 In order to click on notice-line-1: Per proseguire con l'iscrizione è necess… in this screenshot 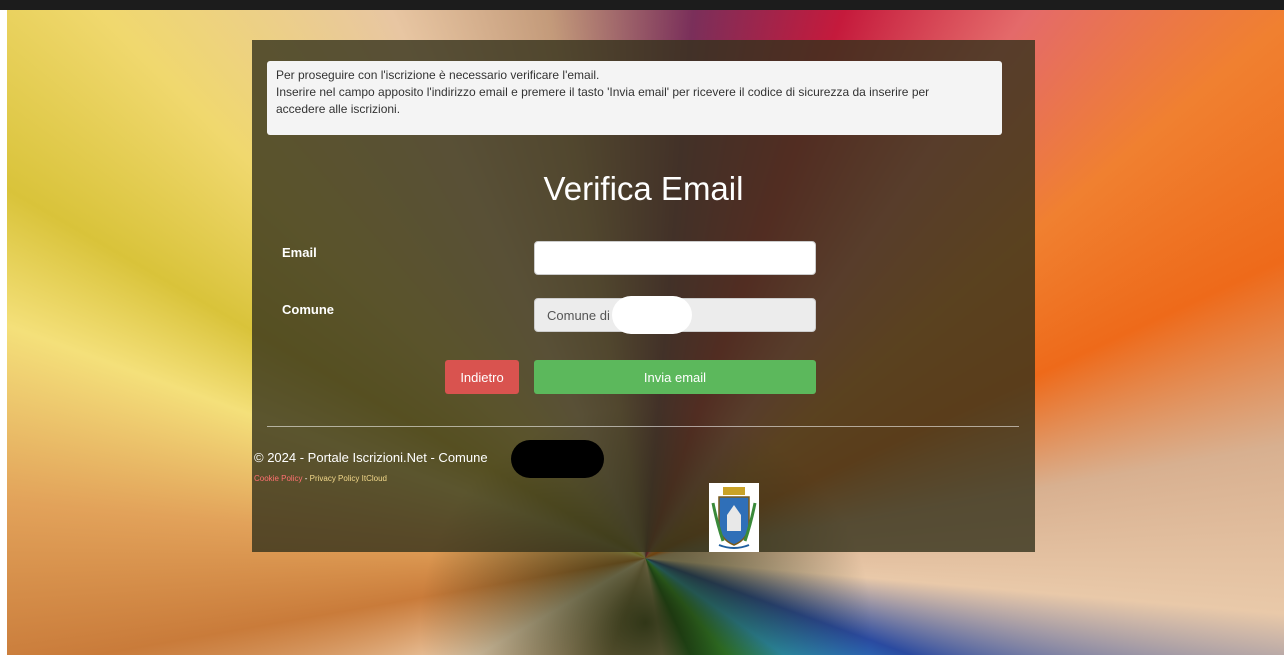, I will do `click(438, 75)`.